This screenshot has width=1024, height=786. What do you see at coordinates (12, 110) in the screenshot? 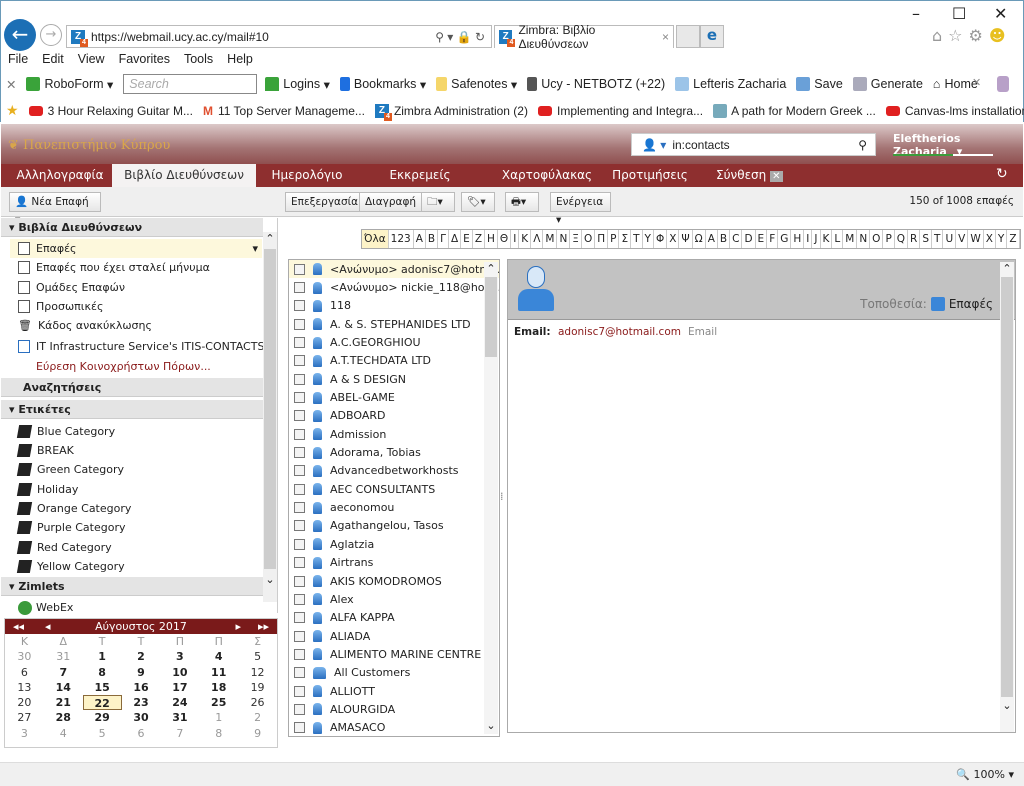
I see `favorites-star-icon: ★` at bounding box center [12, 110].